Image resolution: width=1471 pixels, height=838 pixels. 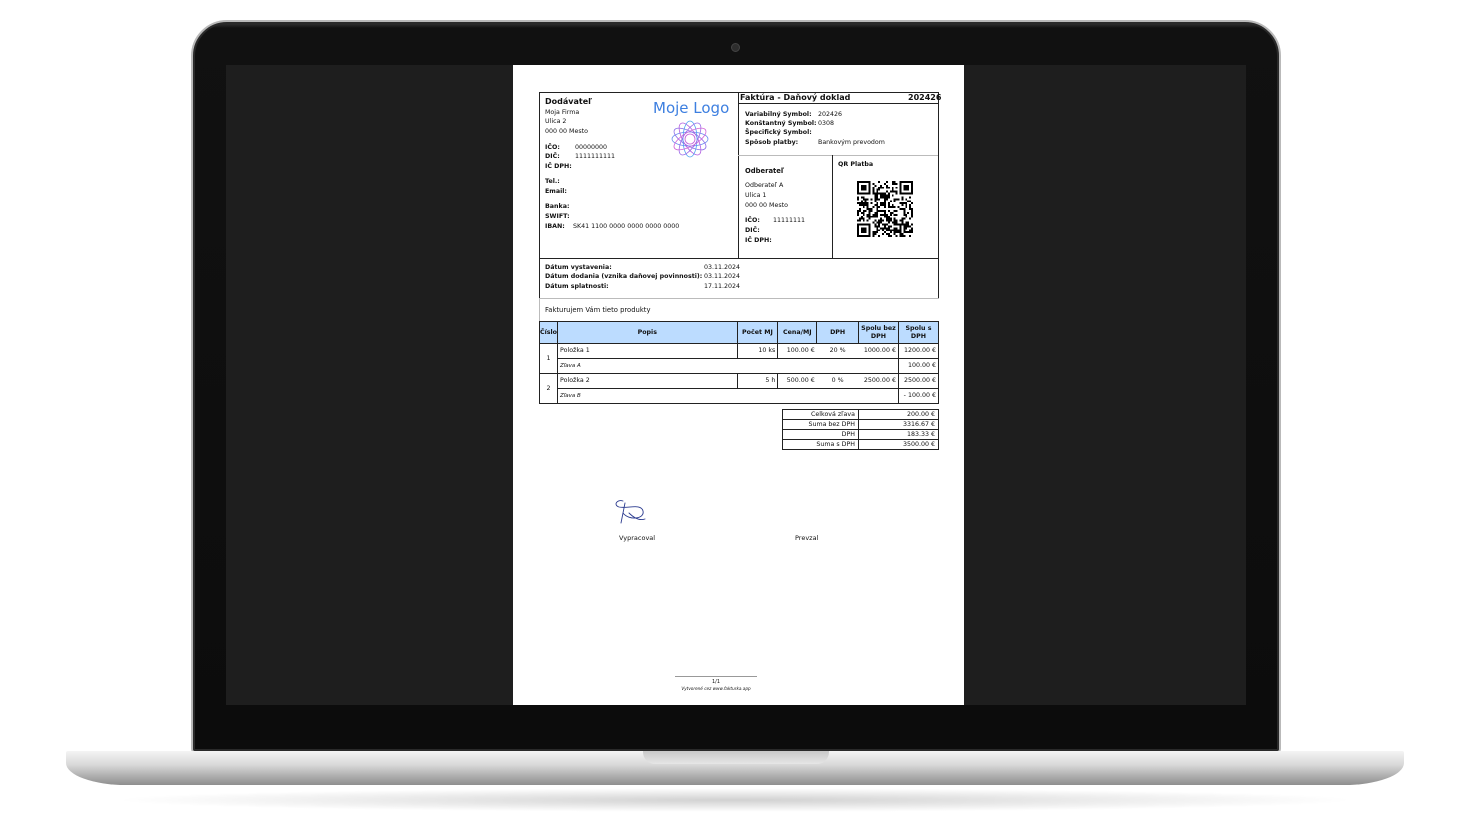 What do you see at coordinates (548, 358) in the screenshot?
I see `item-number: 1` at bounding box center [548, 358].